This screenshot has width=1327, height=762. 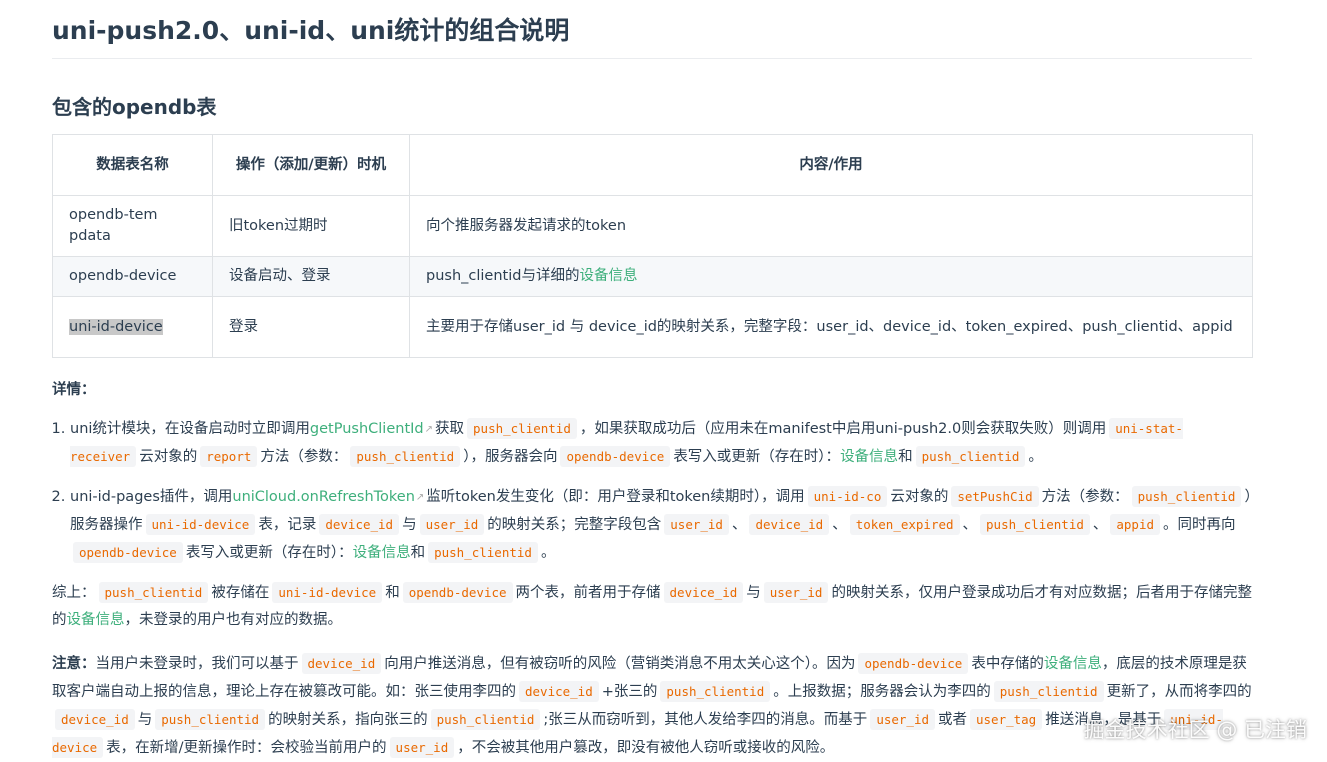 I want to click on inline-code: report, so click(x=229, y=456).